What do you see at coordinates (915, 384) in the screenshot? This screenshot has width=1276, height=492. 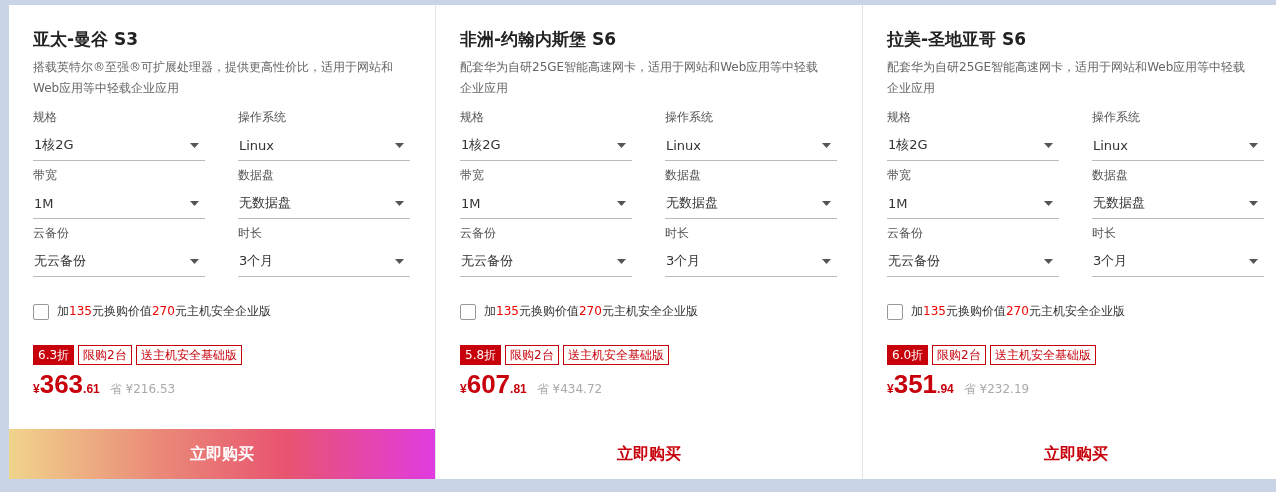 I see `price-integer: 351` at bounding box center [915, 384].